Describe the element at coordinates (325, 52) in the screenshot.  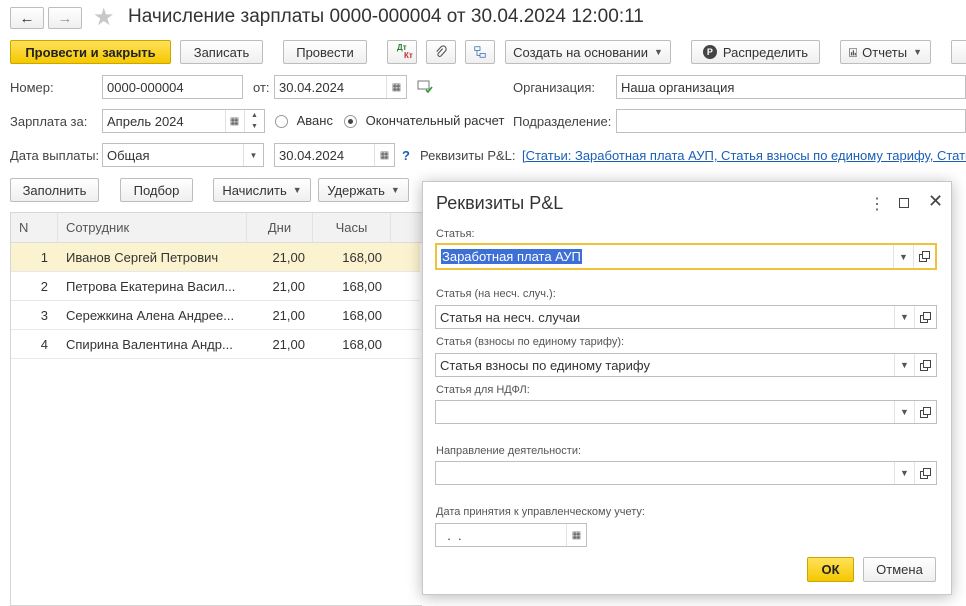
I see `post-button: Провести` at that location.